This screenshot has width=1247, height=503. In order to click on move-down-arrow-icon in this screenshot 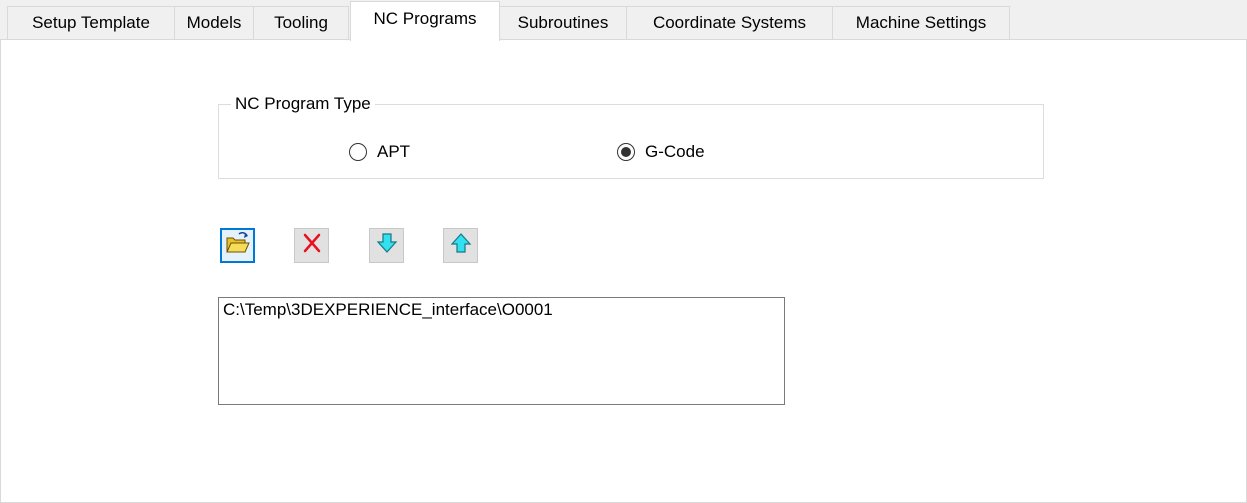, I will do `click(387, 245)`.